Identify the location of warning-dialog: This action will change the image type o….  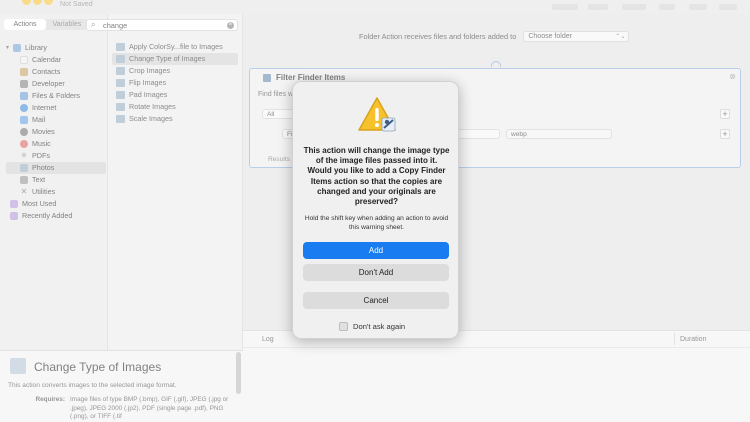
(375, 210).